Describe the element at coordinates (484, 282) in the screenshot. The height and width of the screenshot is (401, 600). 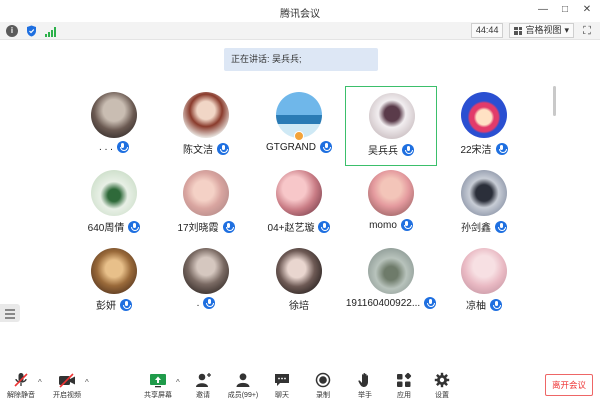
I see `participant-tile: 凉柚` at that location.